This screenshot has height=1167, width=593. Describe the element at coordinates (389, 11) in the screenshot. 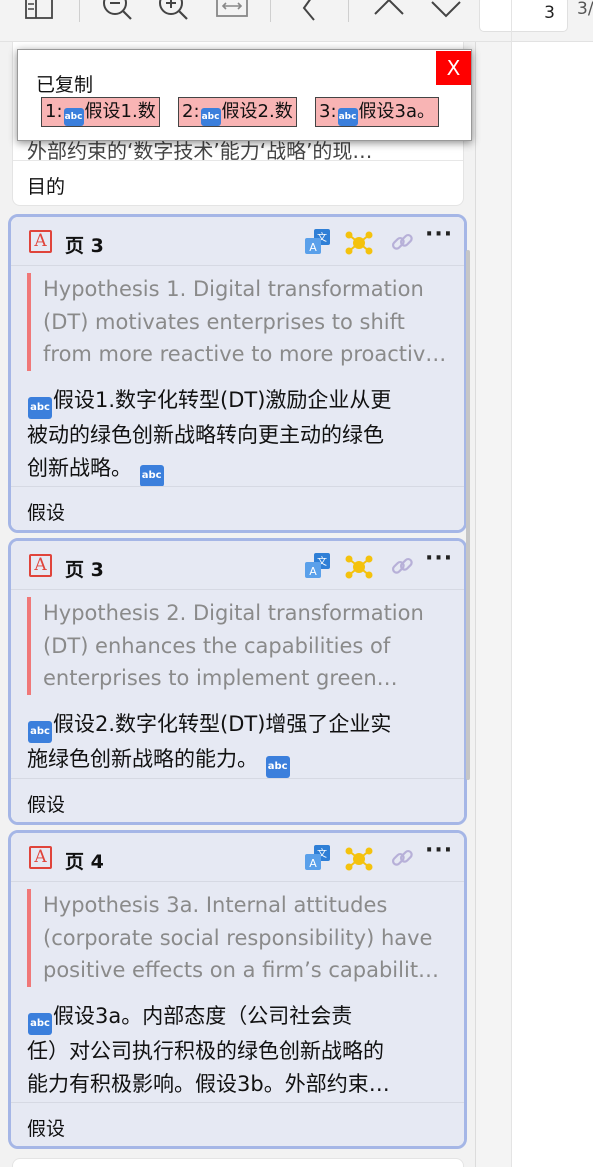

I see `page-up-icon` at that location.